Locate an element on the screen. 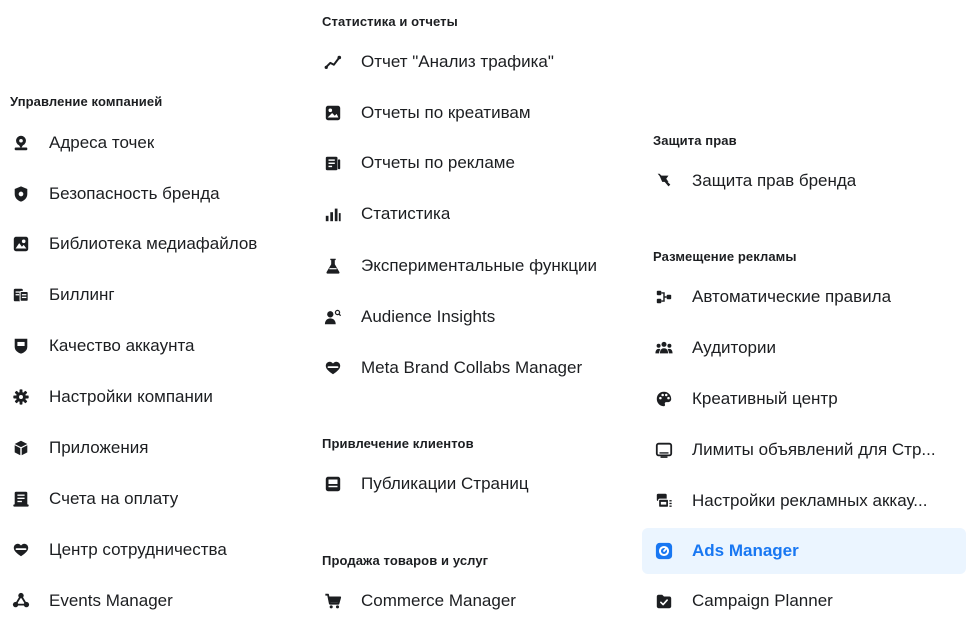 The width and height of the screenshot is (966, 624). menu-item-label: Audience Insights is located at coordinates (428, 316).